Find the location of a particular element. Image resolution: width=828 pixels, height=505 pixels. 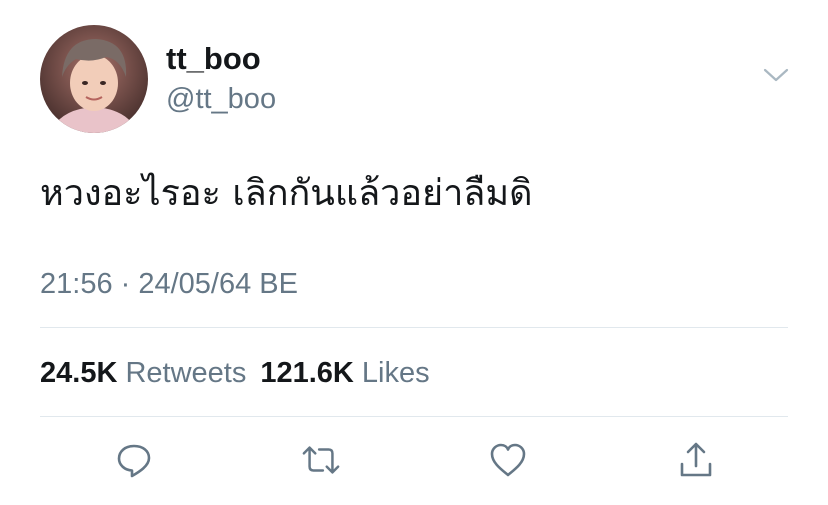

engagement-stats: 24.5K Retweets 121.6K Likes is located at coordinates (235, 373).